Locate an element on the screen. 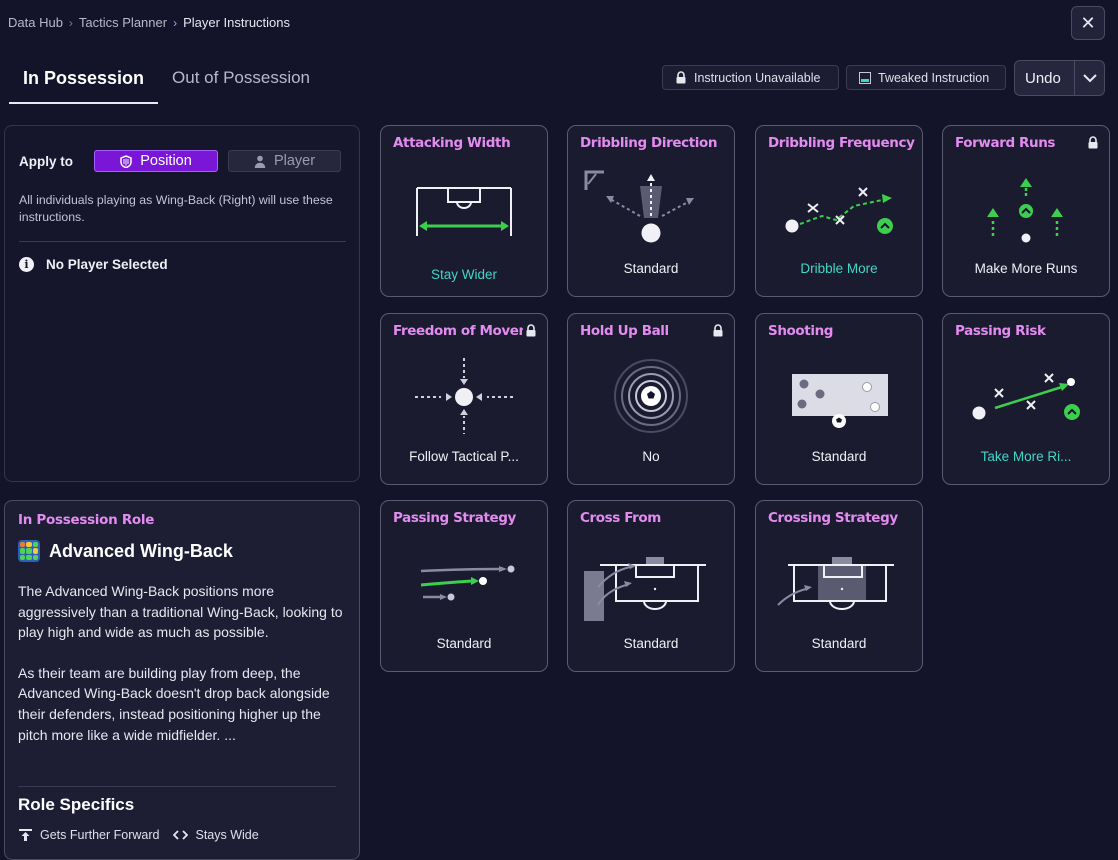 This screenshot has width=1118, height=860. instruction-title: Freedom of Movement is located at coordinates (458, 331).